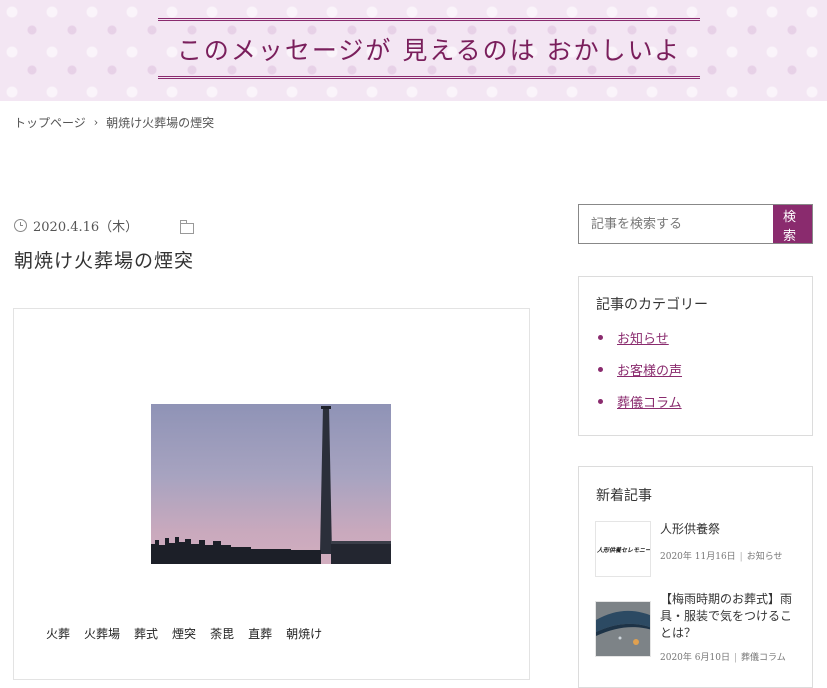 The height and width of the screenshot is (688, 827). Describe the element at coordinates (649, 401) in the screenshot. I see `category-link-column: 葬儀コラム` at that location.